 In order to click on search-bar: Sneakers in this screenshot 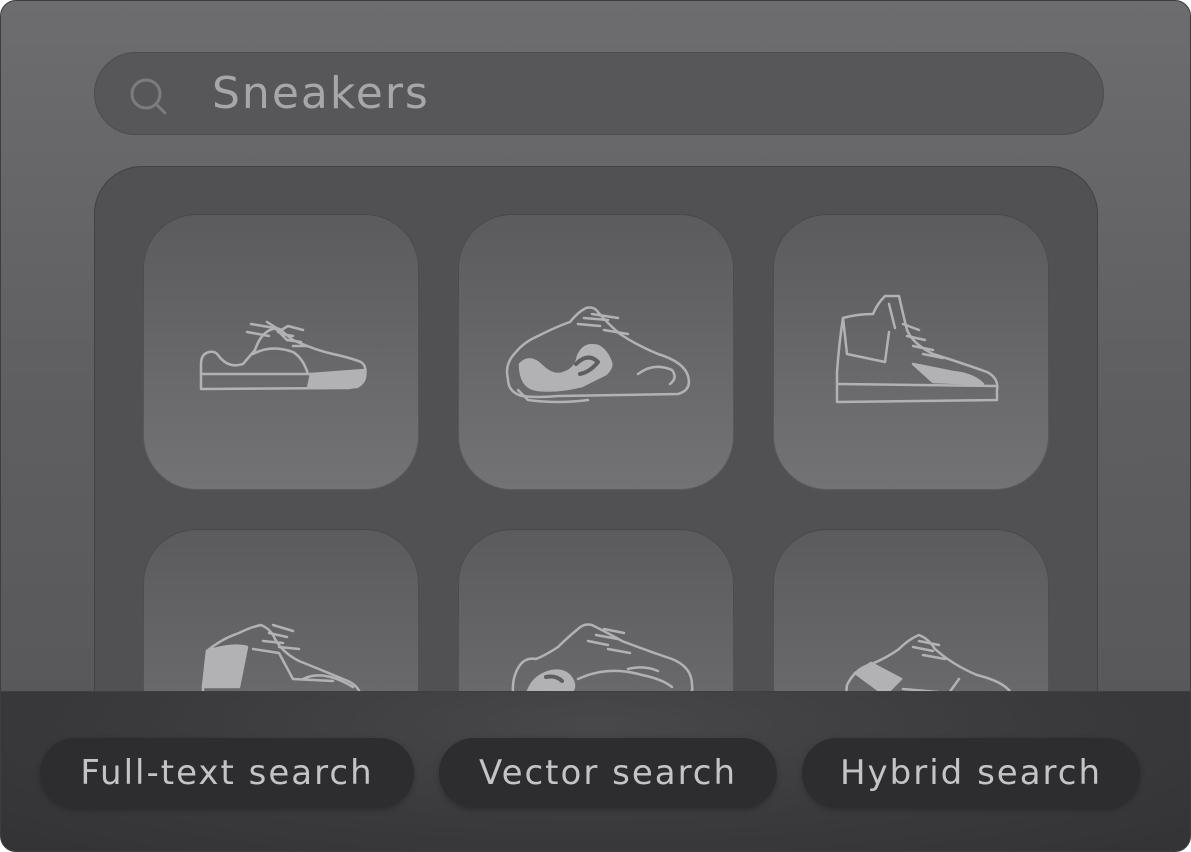, I will do `click(599, 93)`.